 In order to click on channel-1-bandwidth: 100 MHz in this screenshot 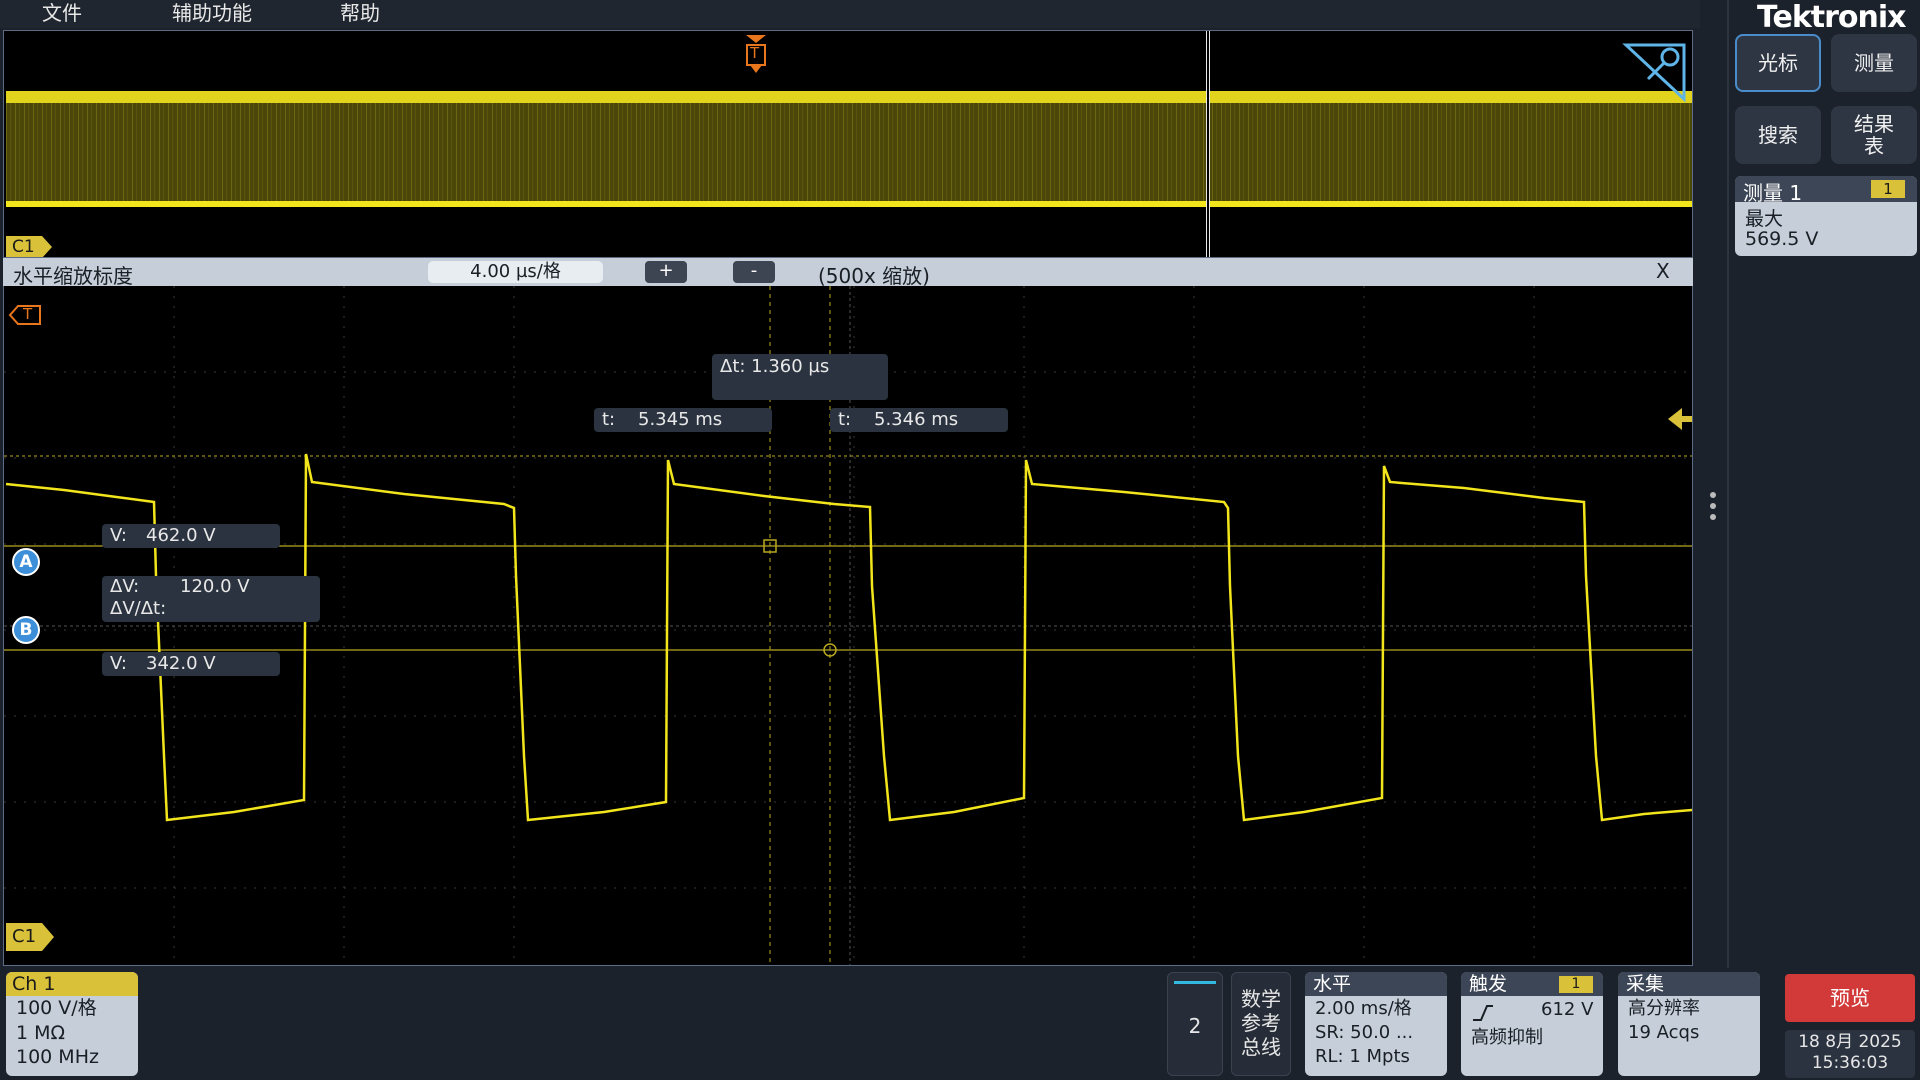, I will do `click(57, 1057)`.